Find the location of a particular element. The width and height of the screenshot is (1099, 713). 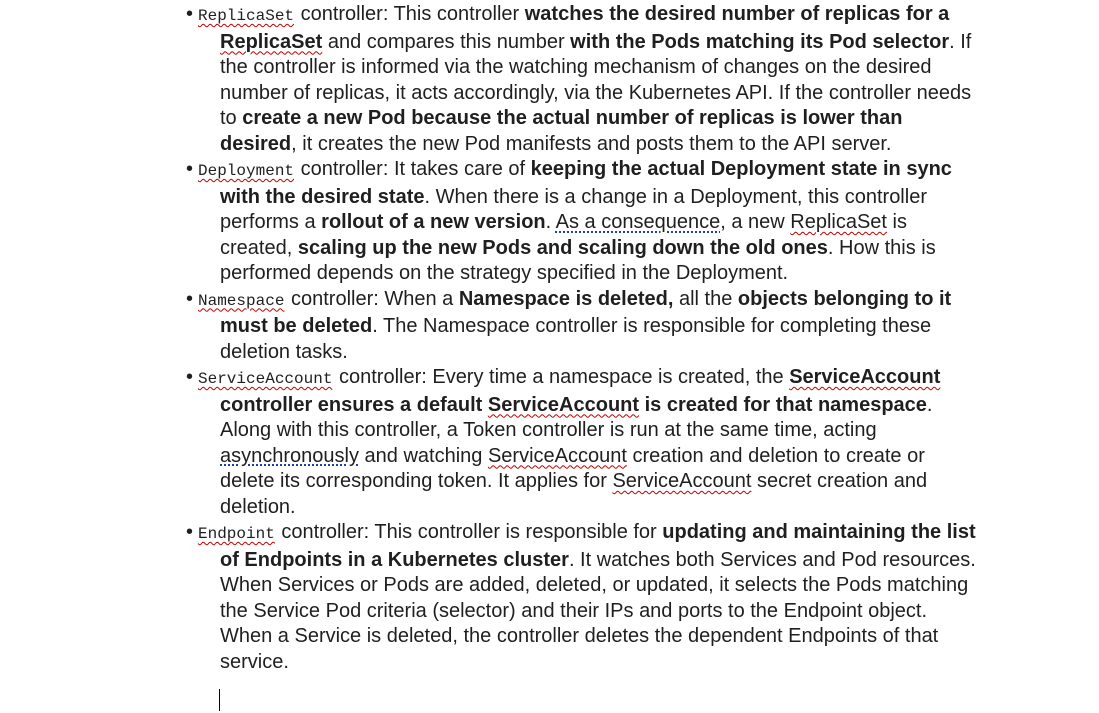

bold-text-run: Namespace is deleted, is located at coordinates (566, 298).